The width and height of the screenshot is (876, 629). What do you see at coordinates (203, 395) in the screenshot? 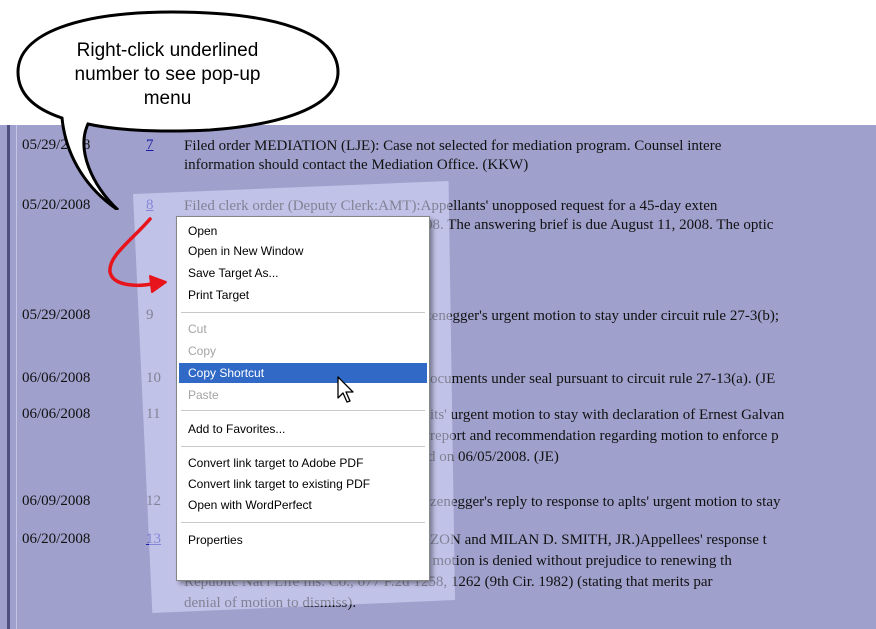
I see `menu-item-paste: Paste` at bounding box center [203, 395].